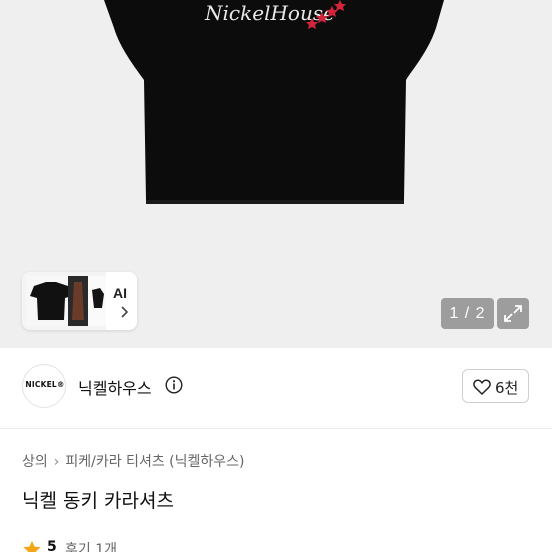  I want to click on review-count: 후기 1개, so click(91, 545).